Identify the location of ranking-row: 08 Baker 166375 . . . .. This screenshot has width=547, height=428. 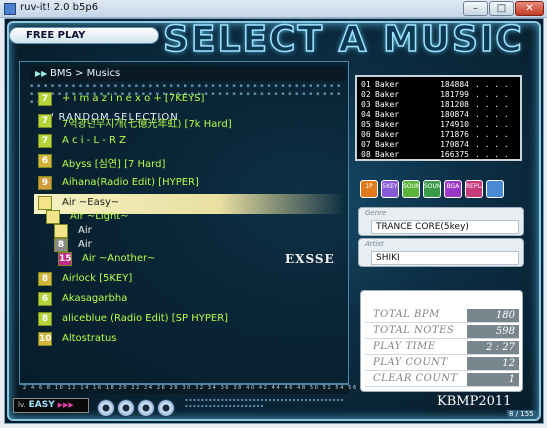
(435, 154).